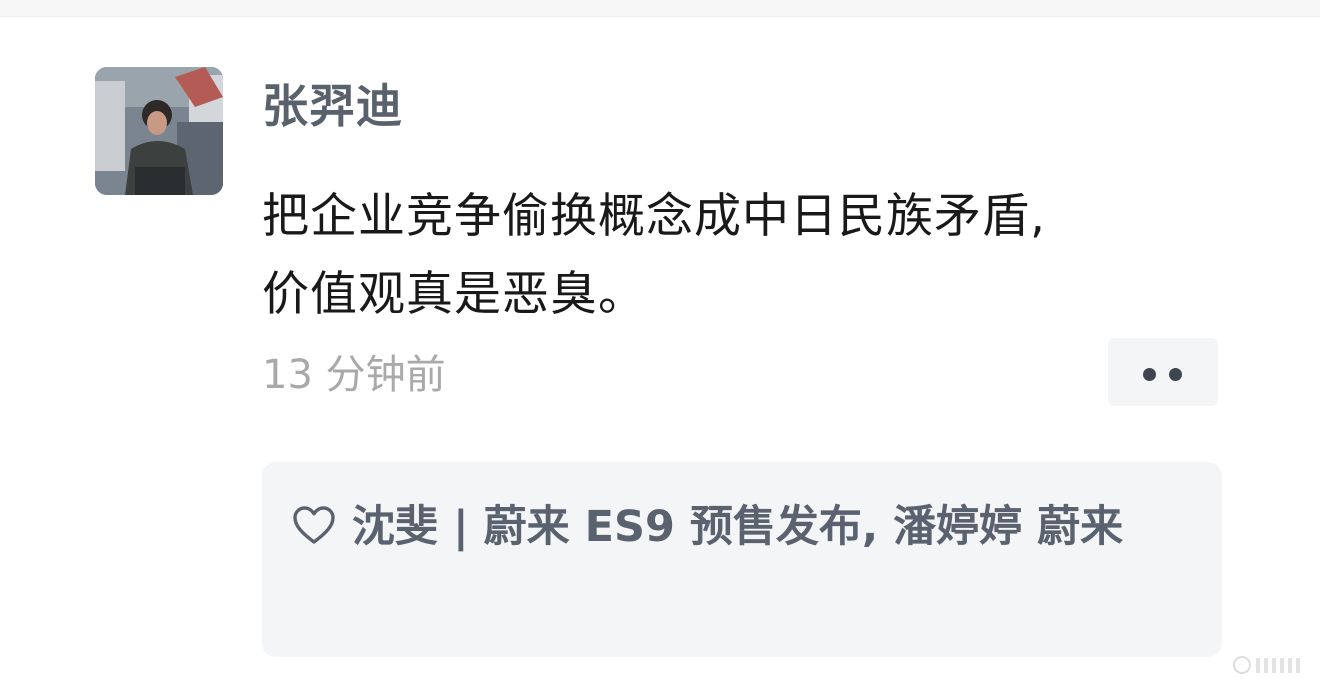 The height and width of the screenshot is (699, 1320). I want to click on quoted-post: 沈斐 | 蔚来 ES9 预售发布, 潘婷婷 蔚来, so click(747, 527).